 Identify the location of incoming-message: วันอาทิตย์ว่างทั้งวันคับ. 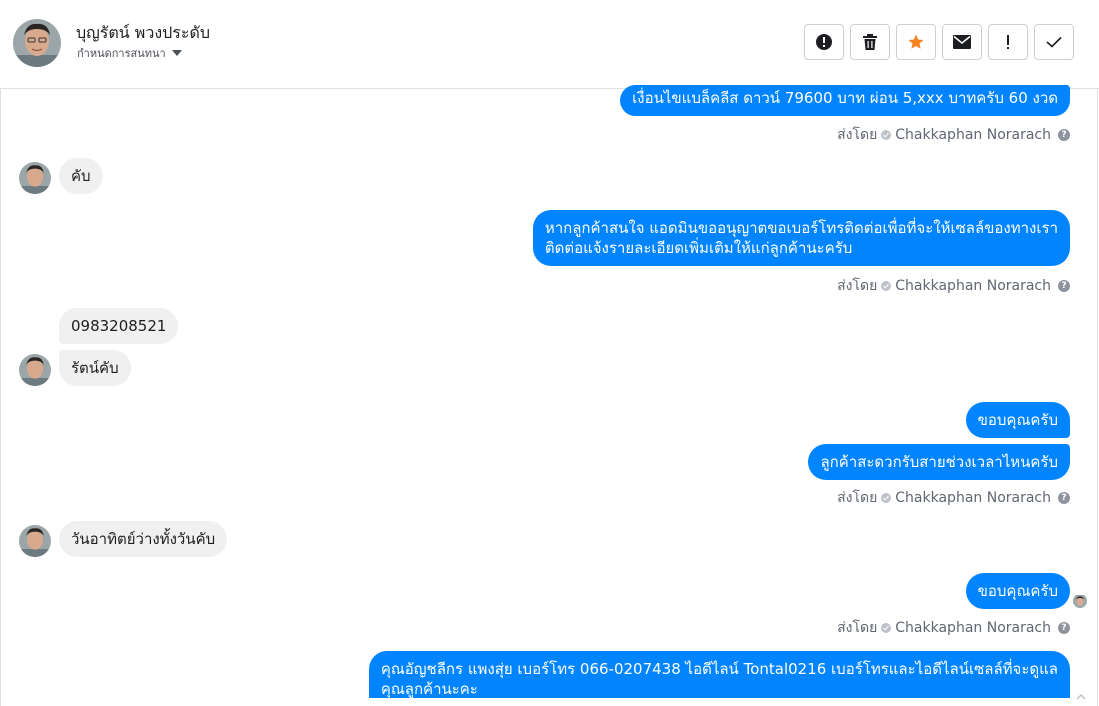
(143, 539).